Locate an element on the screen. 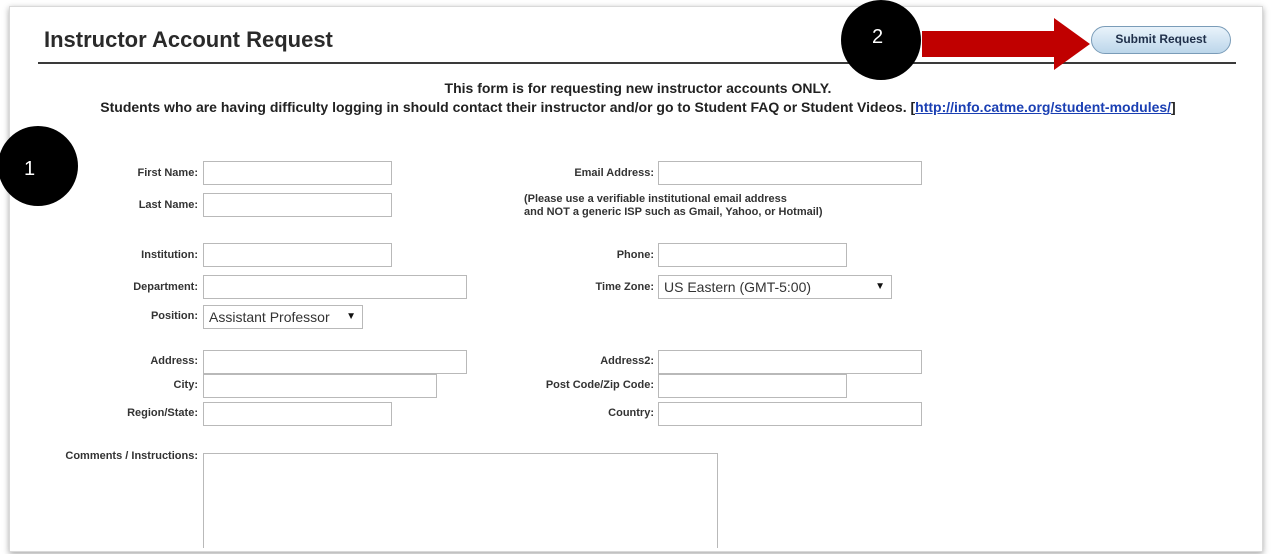 Image resolution: width=1273 pixels, height=554 pixels. phone-label: Phone: is located at coordinates (635, 255).